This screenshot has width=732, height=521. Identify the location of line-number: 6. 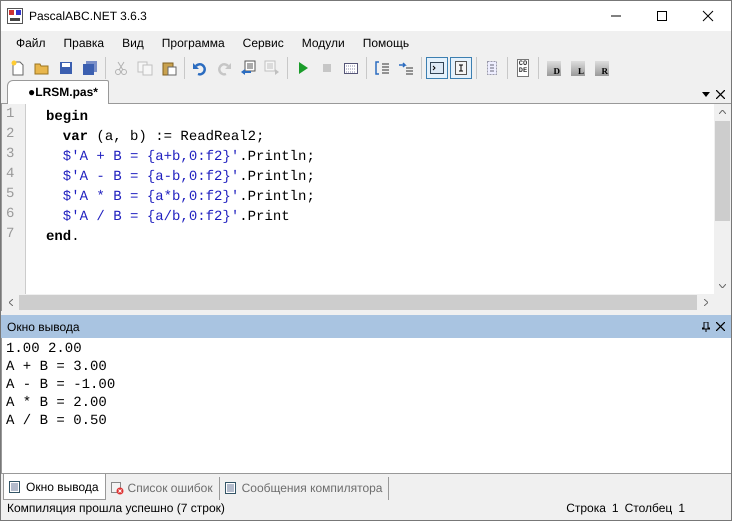
(10, 214).